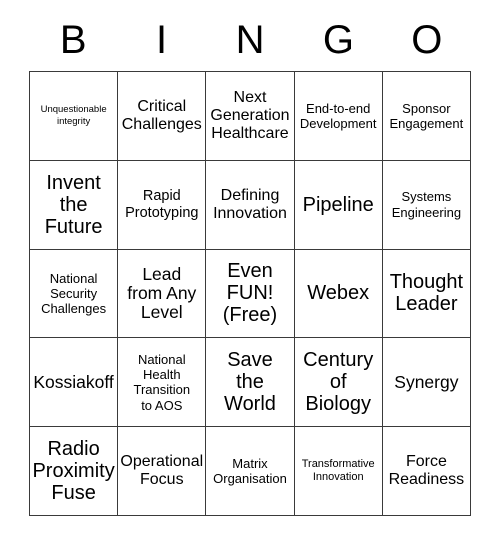  I want to click on bingo-cell-label: Rapid Prototyping, so click(162, 204).